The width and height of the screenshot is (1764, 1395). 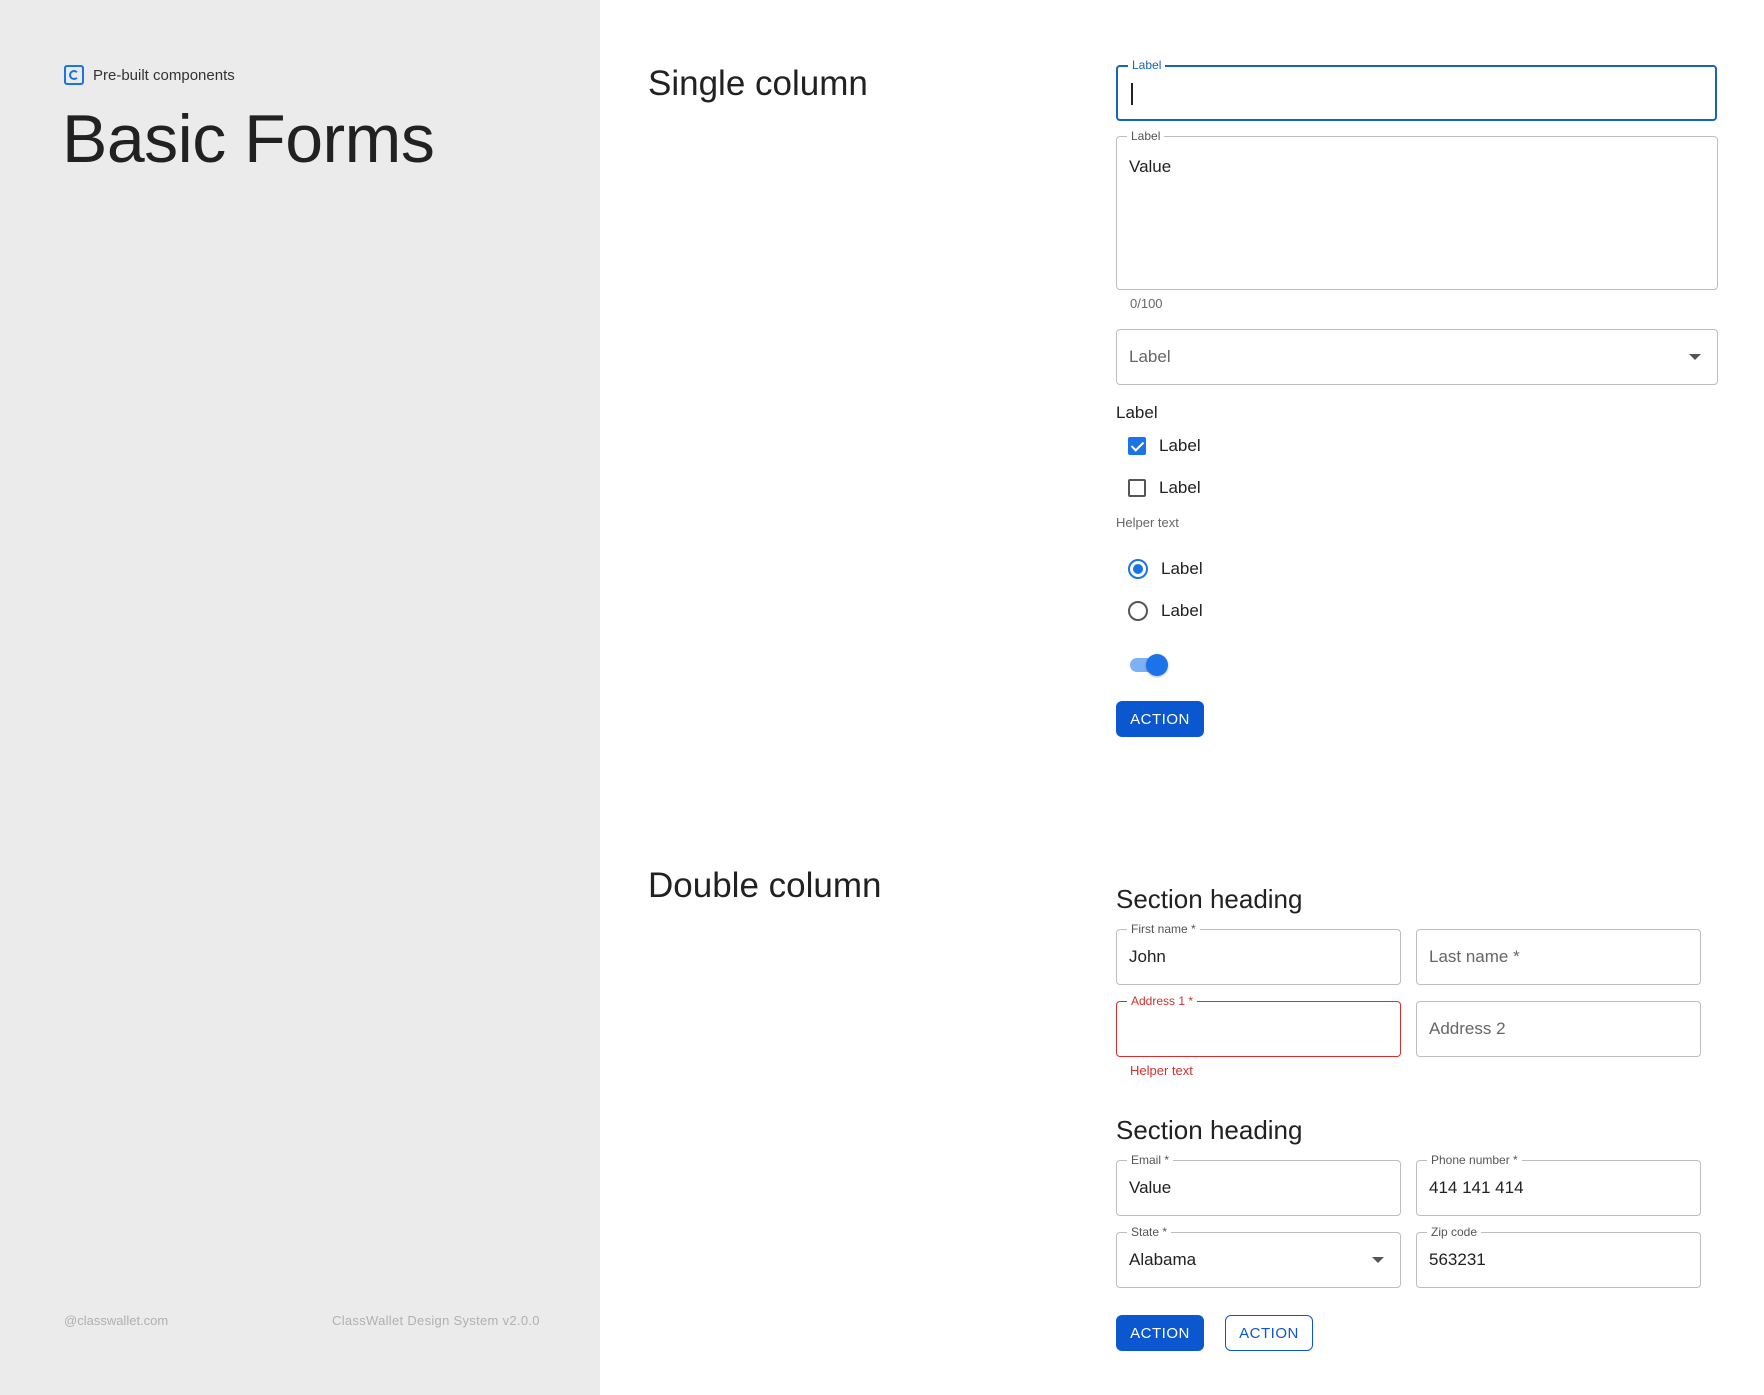 I want to click on footer-copyright: @classwallet.com, so click(x=116, y=1320).